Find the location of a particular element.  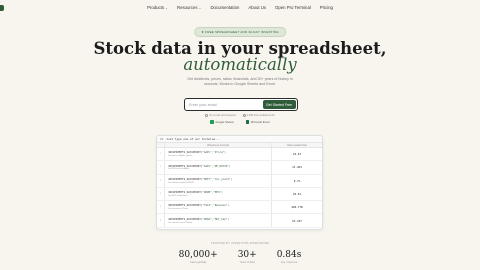

trusted-label: TRUSTED BY INVESTORS WORLDWIDE is located at coordinates (240, 243).